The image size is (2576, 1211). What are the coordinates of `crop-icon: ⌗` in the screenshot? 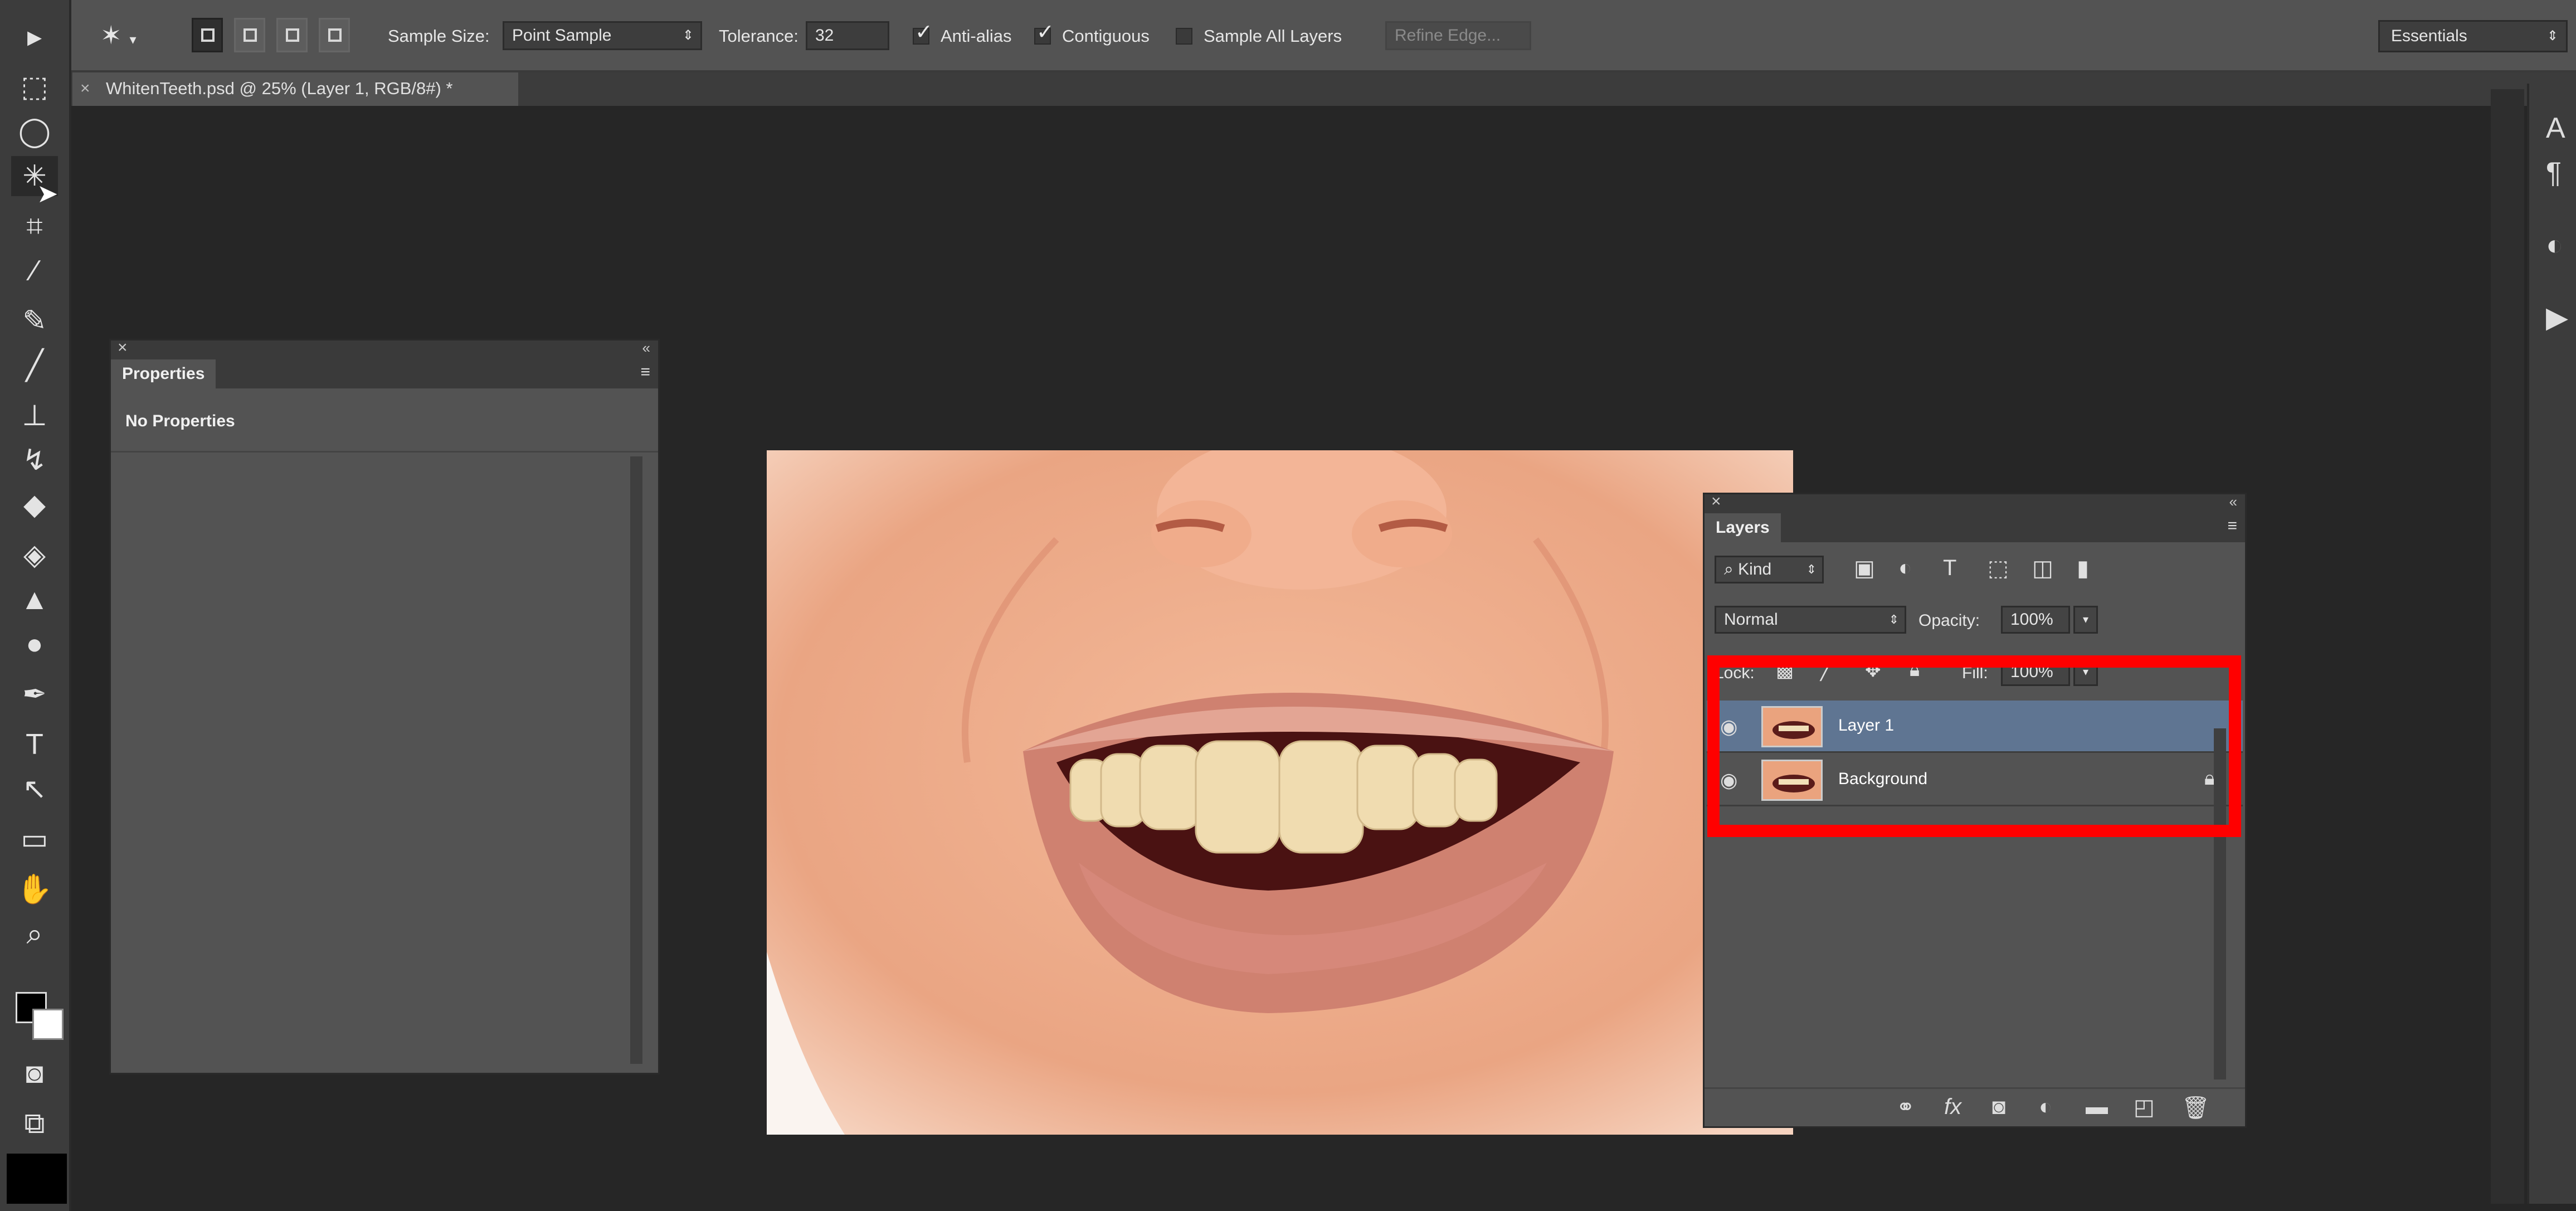 It's located at (35, 226).